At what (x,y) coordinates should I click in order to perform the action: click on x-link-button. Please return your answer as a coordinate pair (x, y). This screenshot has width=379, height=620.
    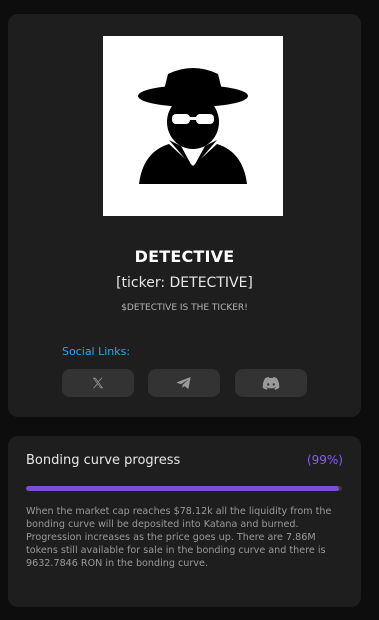
    Looking at the image, I should click on (98, 383).